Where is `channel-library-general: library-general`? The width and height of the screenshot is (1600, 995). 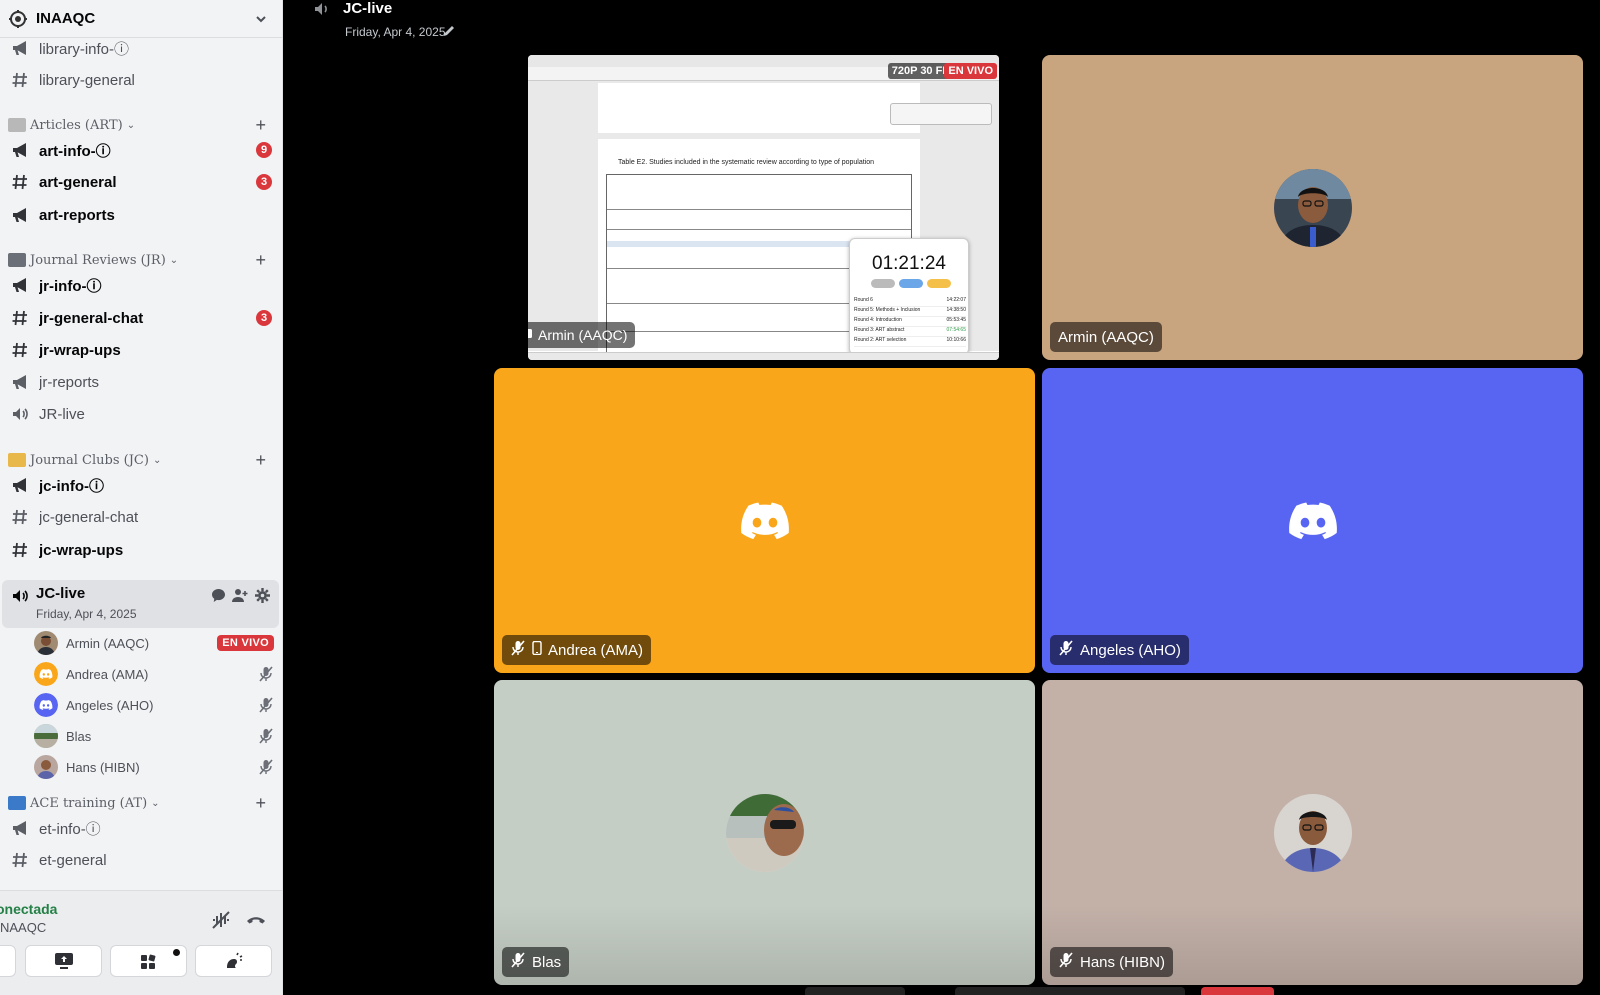 channel-library-general: library-general is located at coordinates (144, 80).